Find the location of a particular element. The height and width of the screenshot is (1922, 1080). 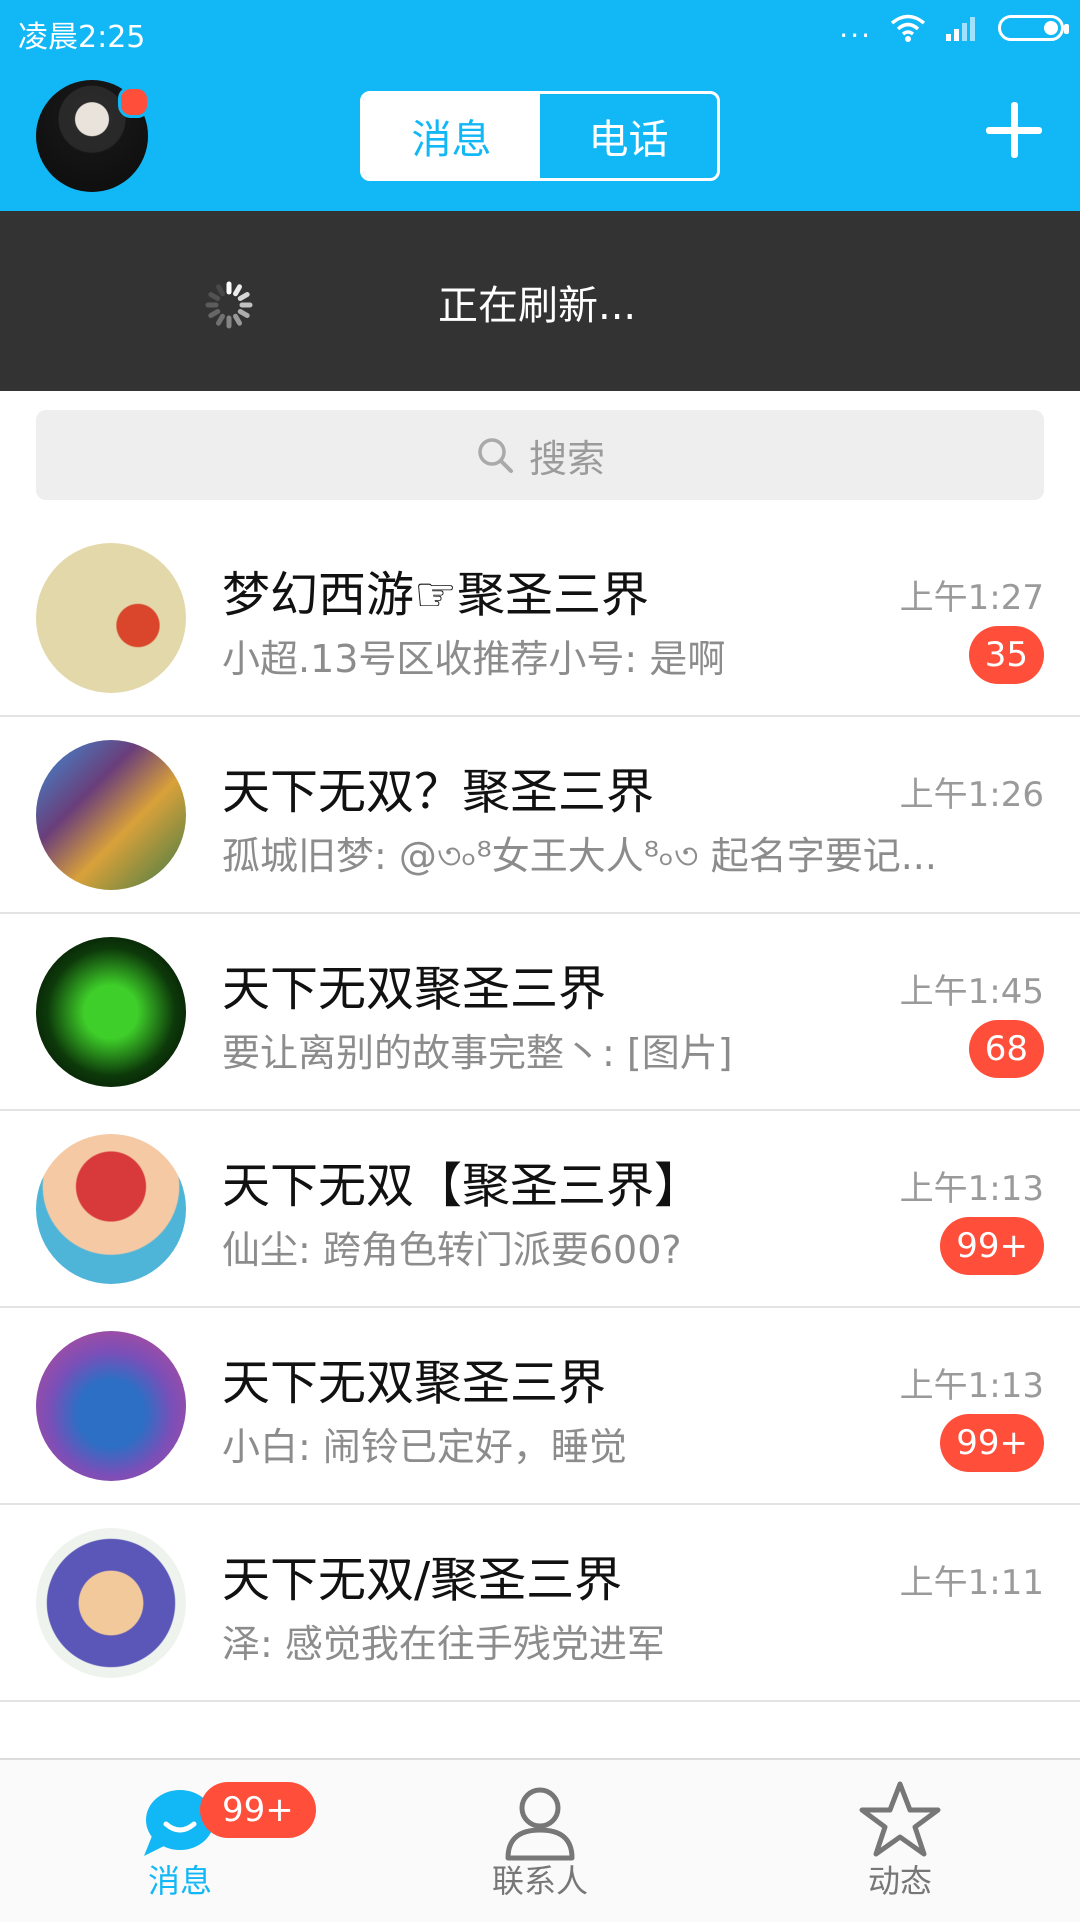

nav-messages: 99+ 消息 is located at coordinates (198, 1842).